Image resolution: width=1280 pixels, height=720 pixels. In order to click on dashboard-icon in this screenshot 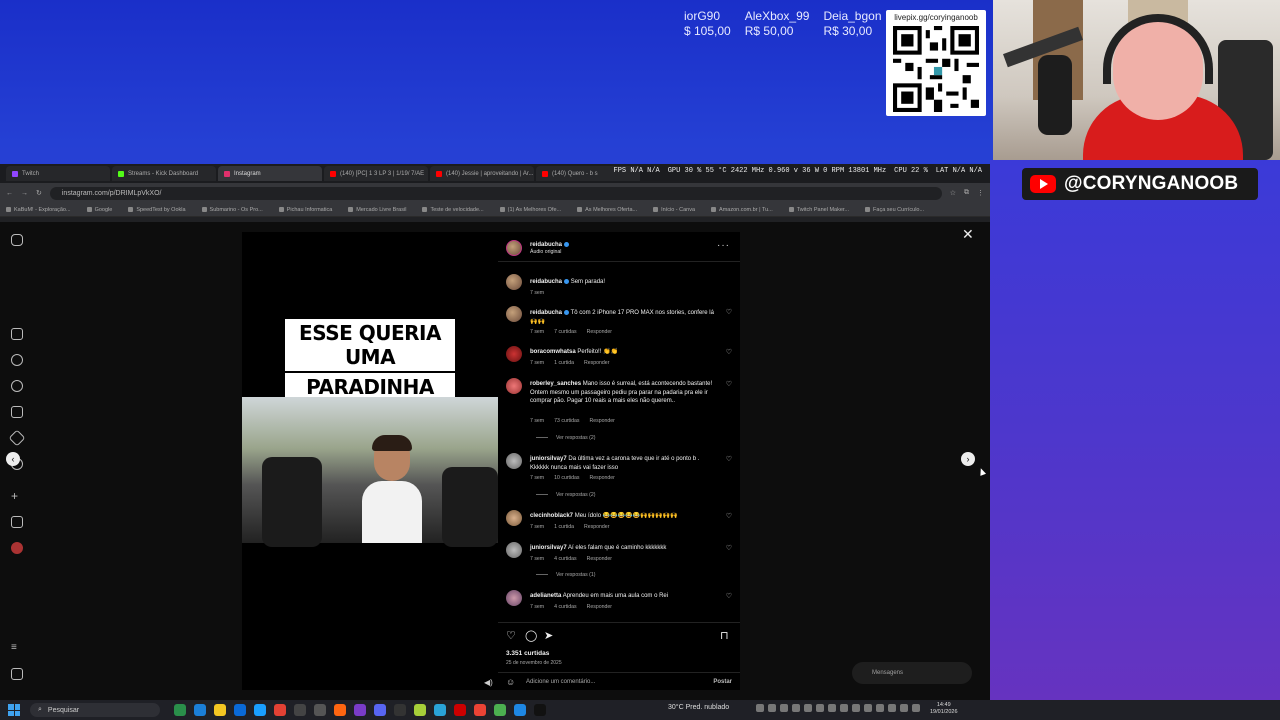, I will do `click(17, 522)`.